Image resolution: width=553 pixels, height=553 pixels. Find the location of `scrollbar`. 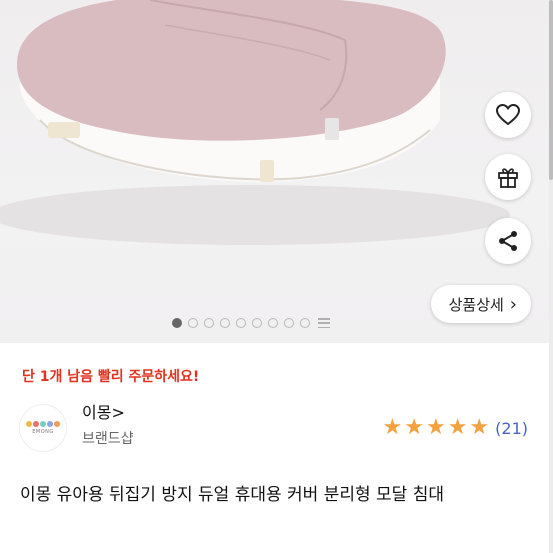

scrollbar is located at coordinates (551, 276).